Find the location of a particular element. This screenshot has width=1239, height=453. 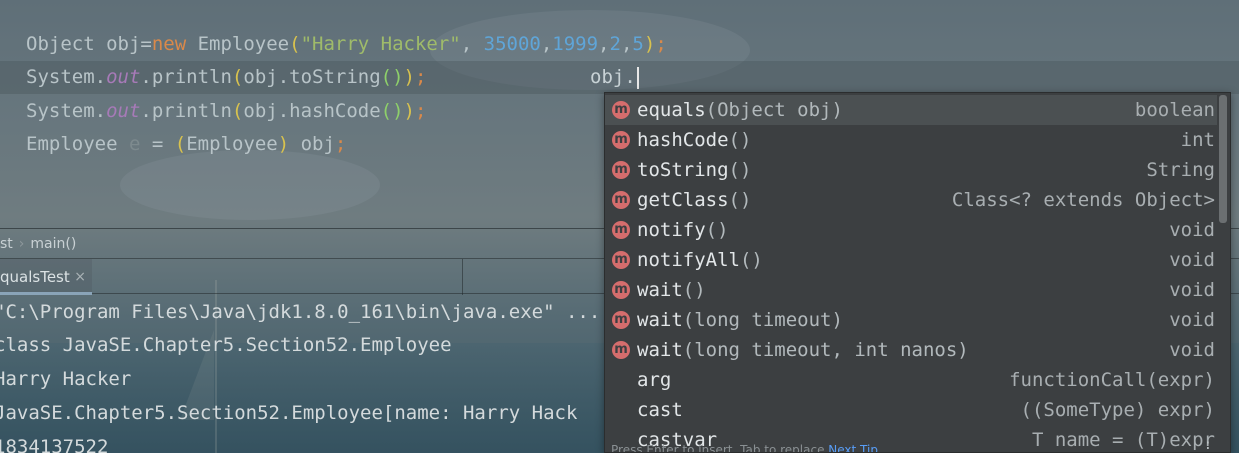

code-token: System. is located at coordinates (66, 77).